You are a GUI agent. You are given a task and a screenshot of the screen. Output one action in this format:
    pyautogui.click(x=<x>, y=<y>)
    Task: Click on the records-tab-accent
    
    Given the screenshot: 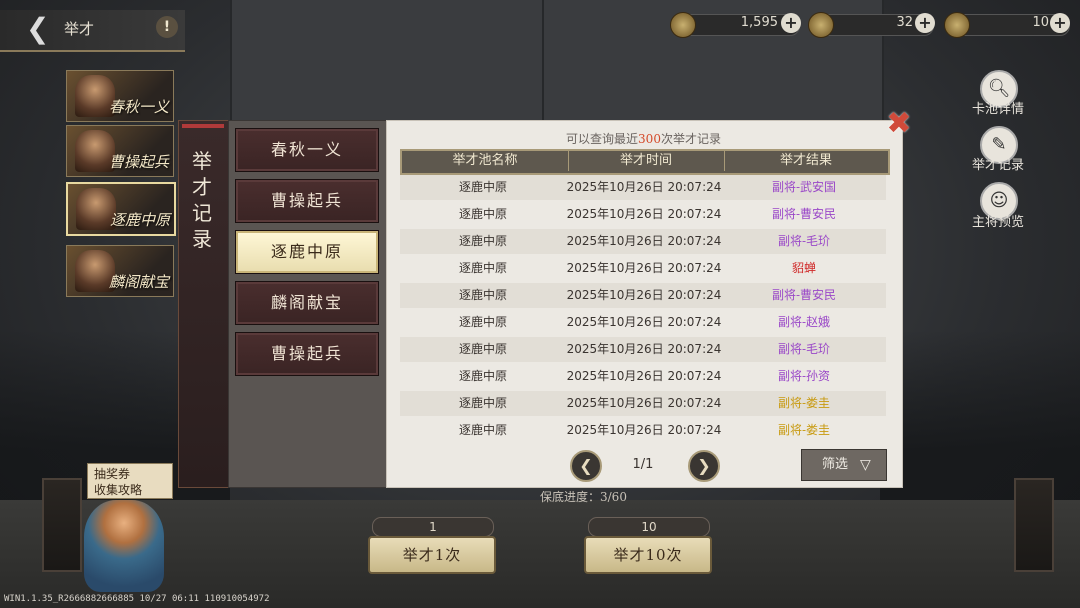 What is the action you would take?
    pyautogui.click(x=203, y=126)
    